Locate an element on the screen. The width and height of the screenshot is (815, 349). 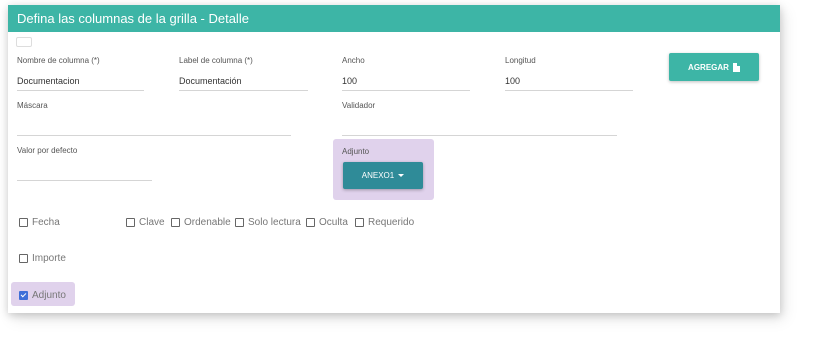
checkbox-requerido: Requerido is located at coordinates (384, 222).